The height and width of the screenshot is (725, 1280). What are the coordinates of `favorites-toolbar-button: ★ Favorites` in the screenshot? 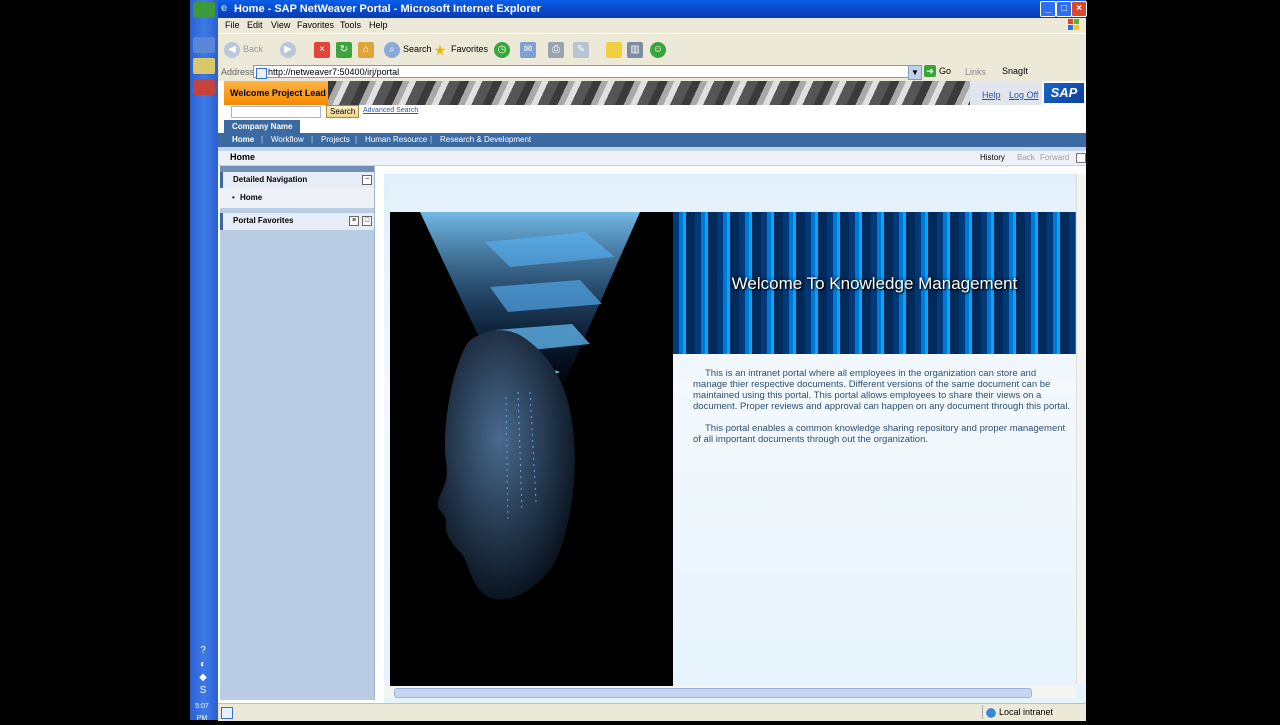 It's located at (460, 49).